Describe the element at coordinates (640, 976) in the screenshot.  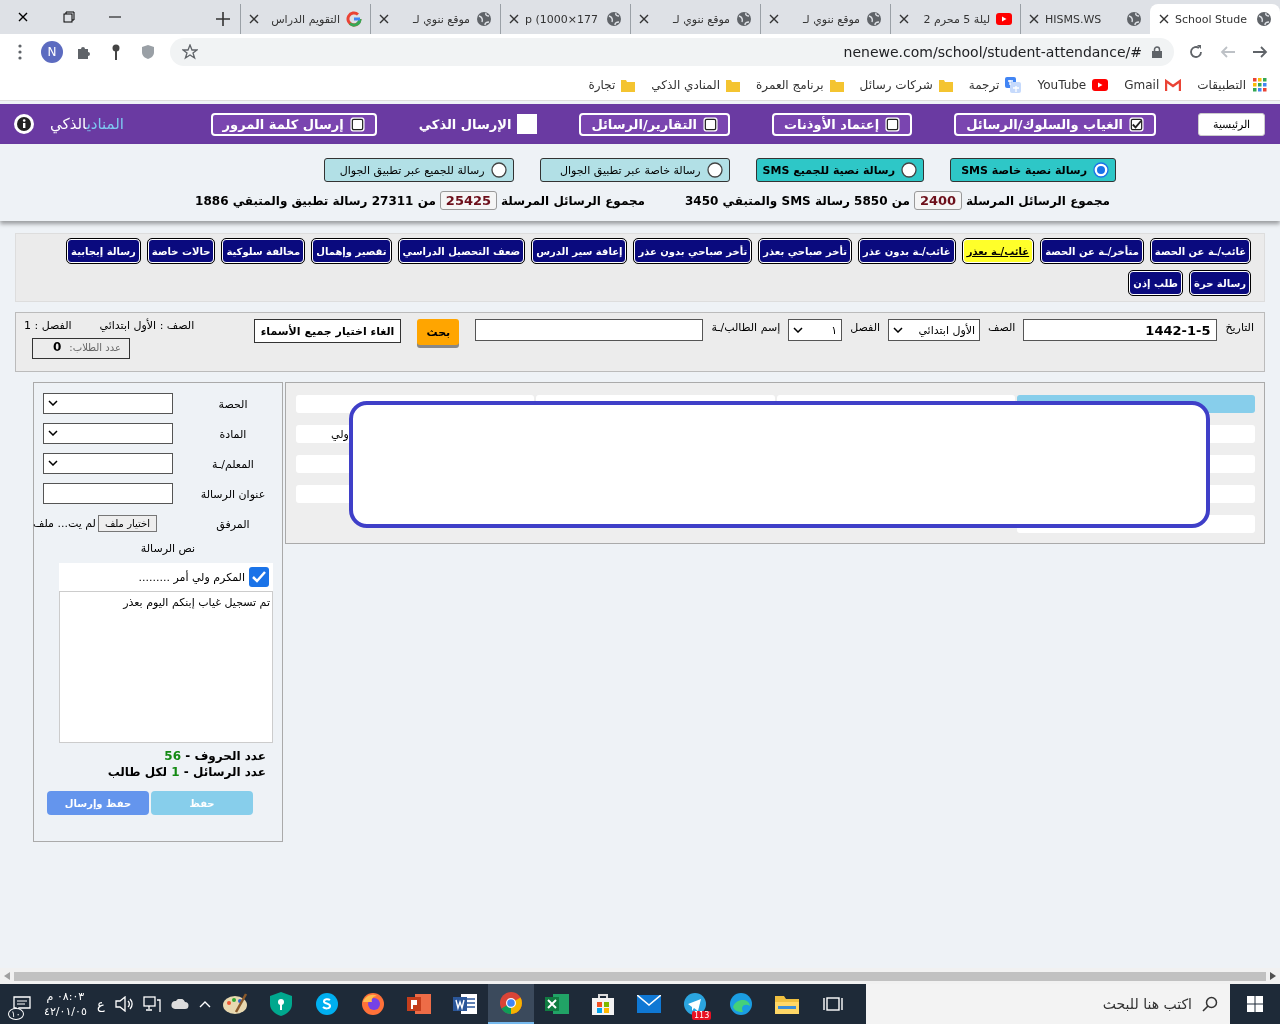
I see `scrollbar` at that location.